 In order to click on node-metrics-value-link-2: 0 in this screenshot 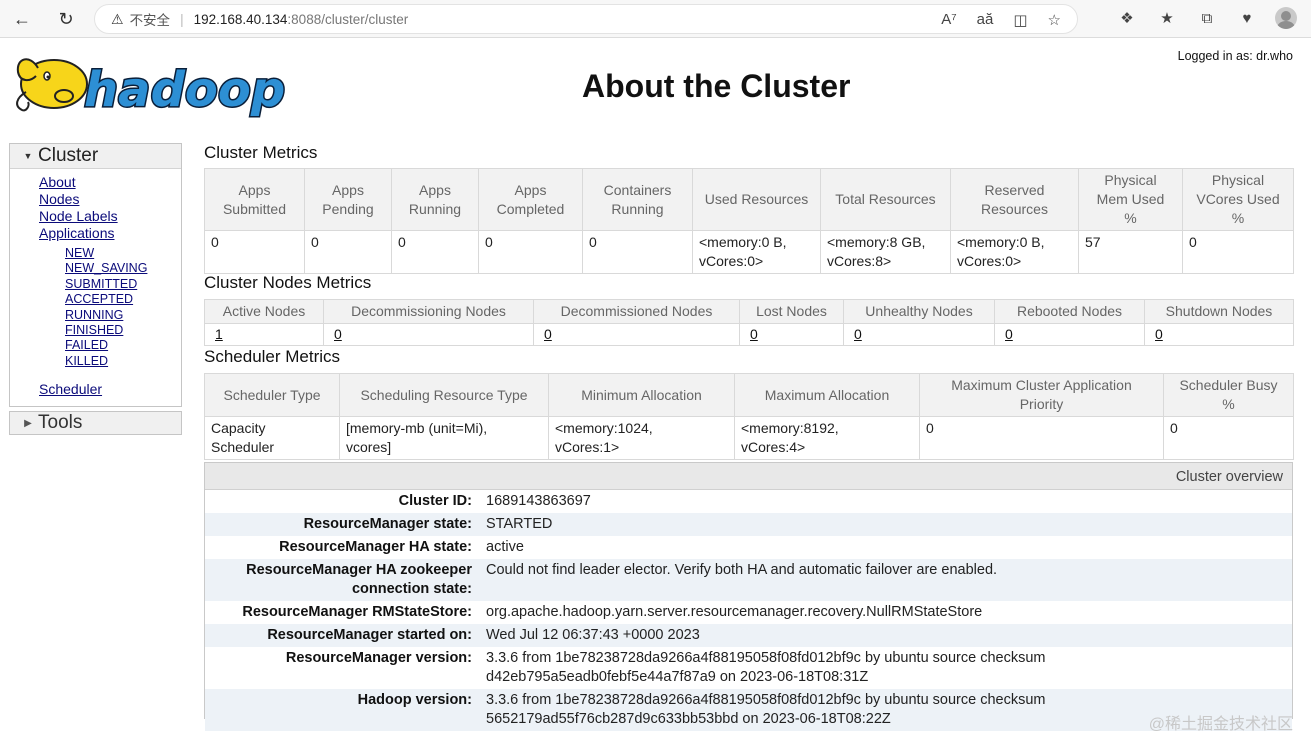, I will do `click(548, 334)`.